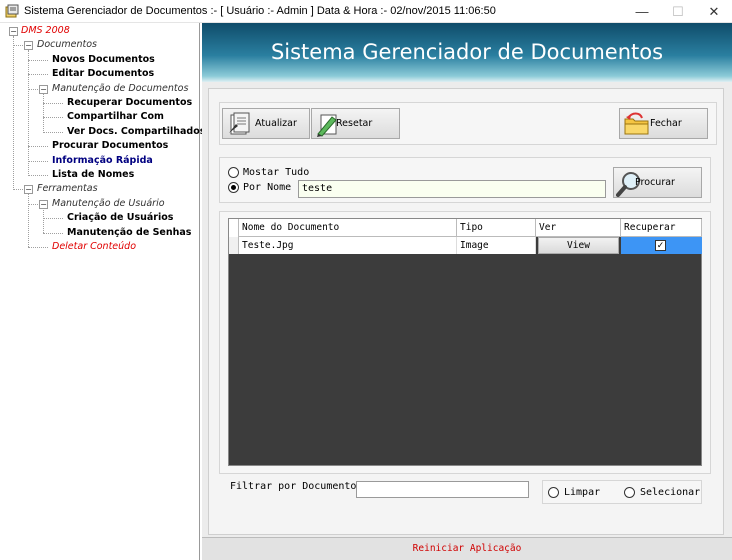 The height and width of the screenshot is (560, 732). I want to click on atualizar-button: Atualizar, so click(266, 123).